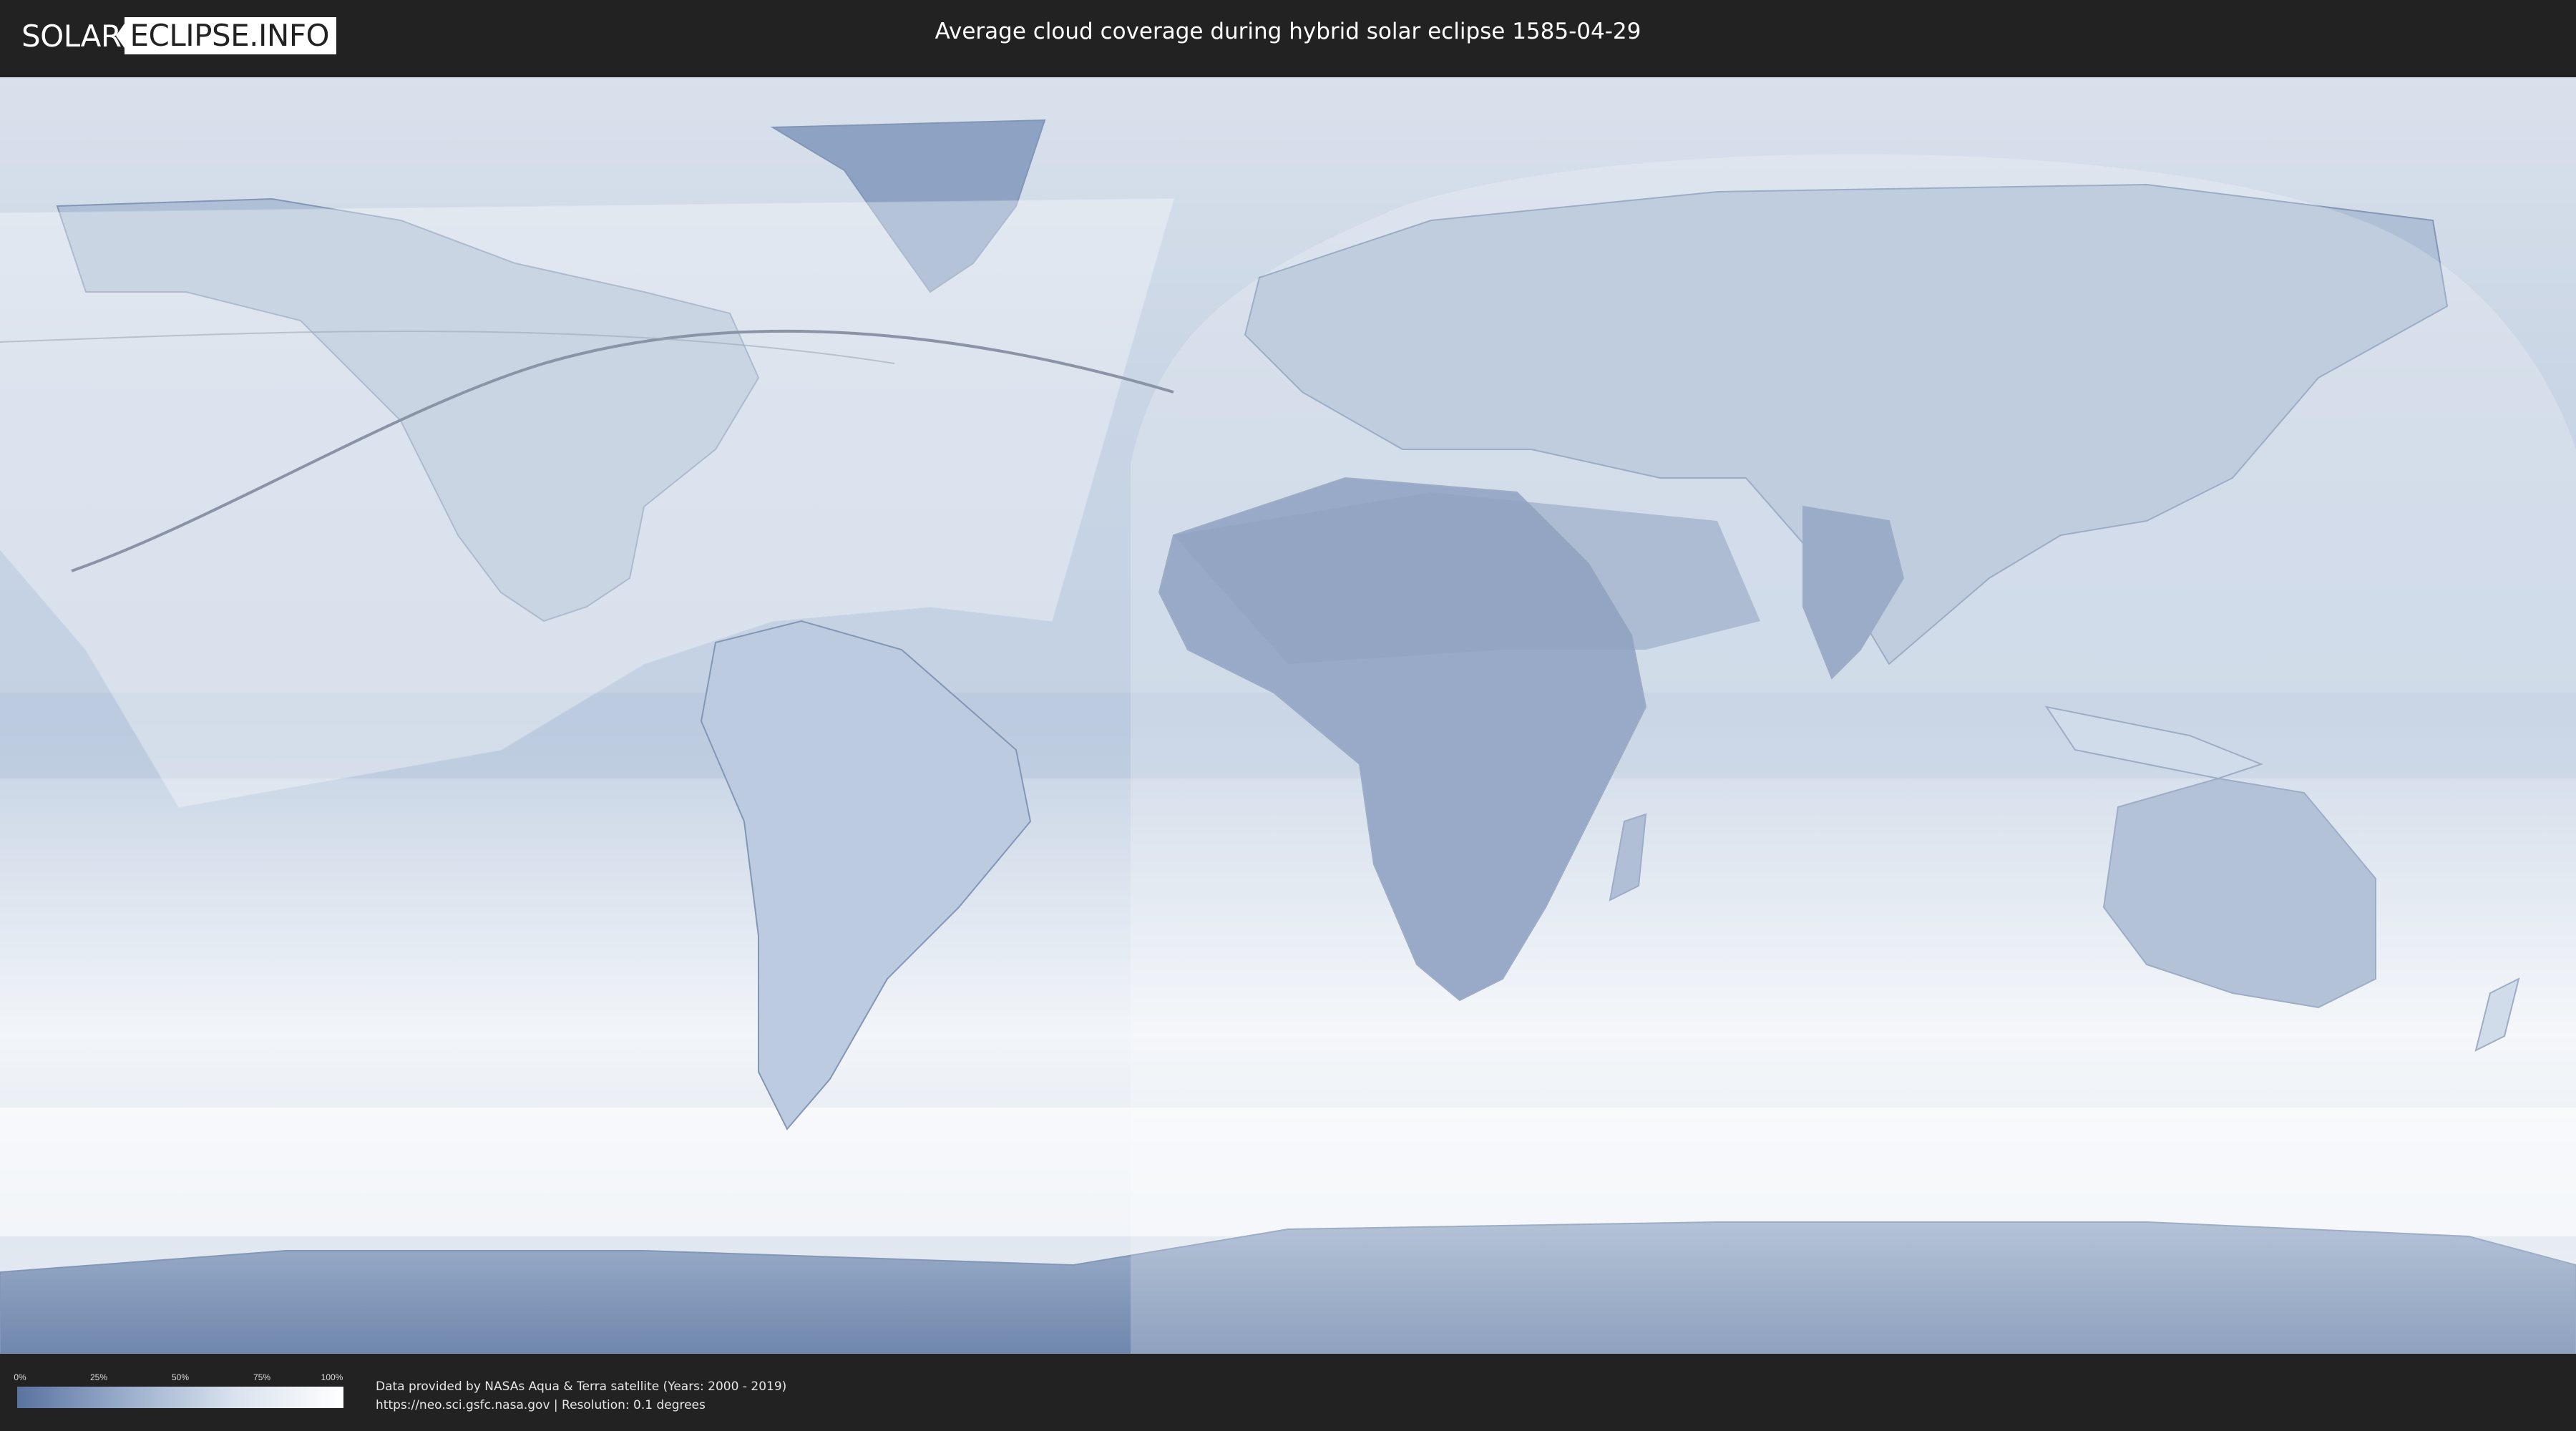  I want to click on legend-tick: 50%, so click(180, 1377).